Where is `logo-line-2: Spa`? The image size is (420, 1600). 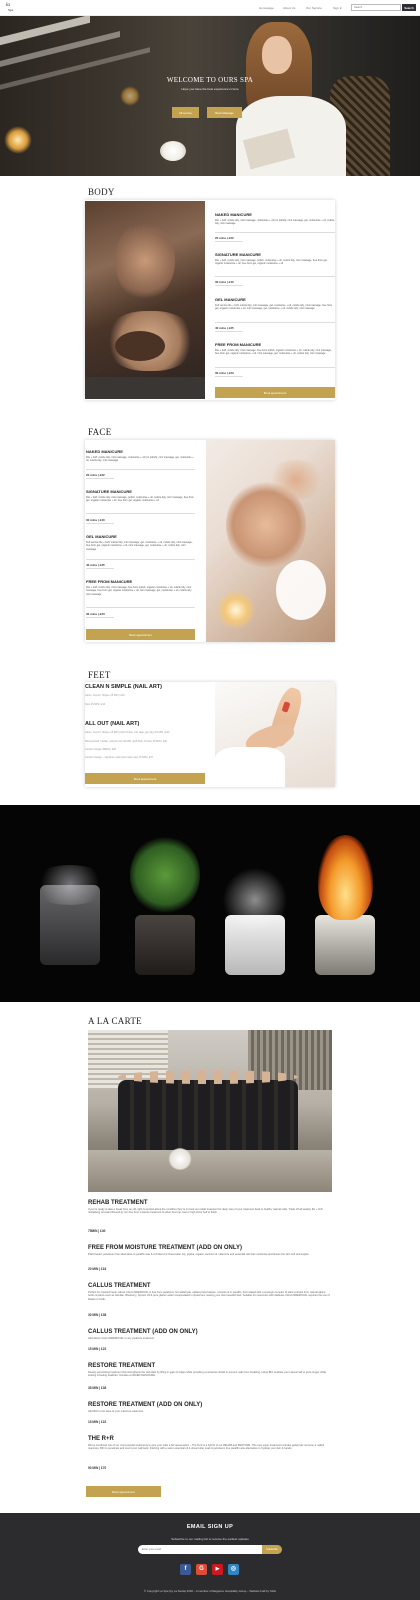 logo-line-2: Spa is located at coordinates (11, 10).